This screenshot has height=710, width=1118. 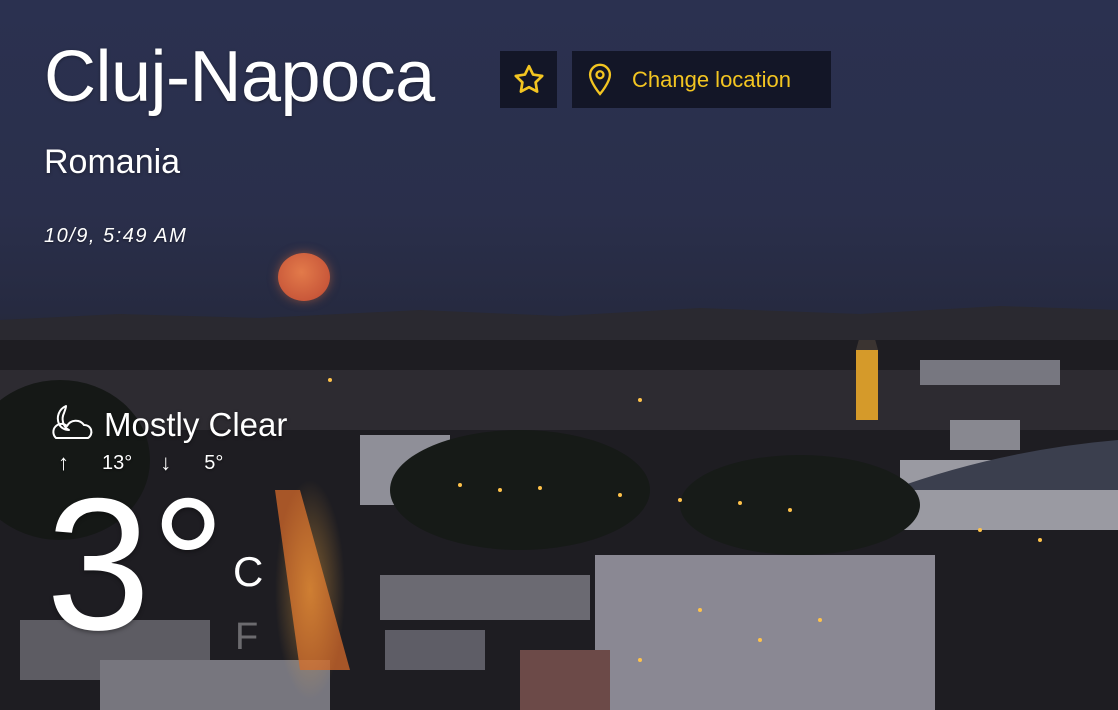 I want to click on star-icon, so click(x=528, y=78).